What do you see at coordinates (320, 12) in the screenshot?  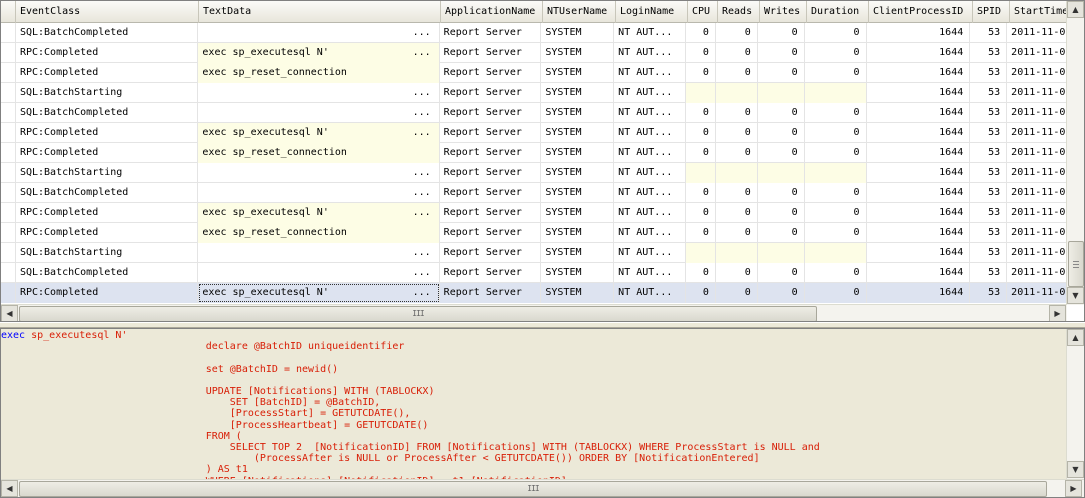 I see `column-header: TextData` at bounding box center [320, 12].